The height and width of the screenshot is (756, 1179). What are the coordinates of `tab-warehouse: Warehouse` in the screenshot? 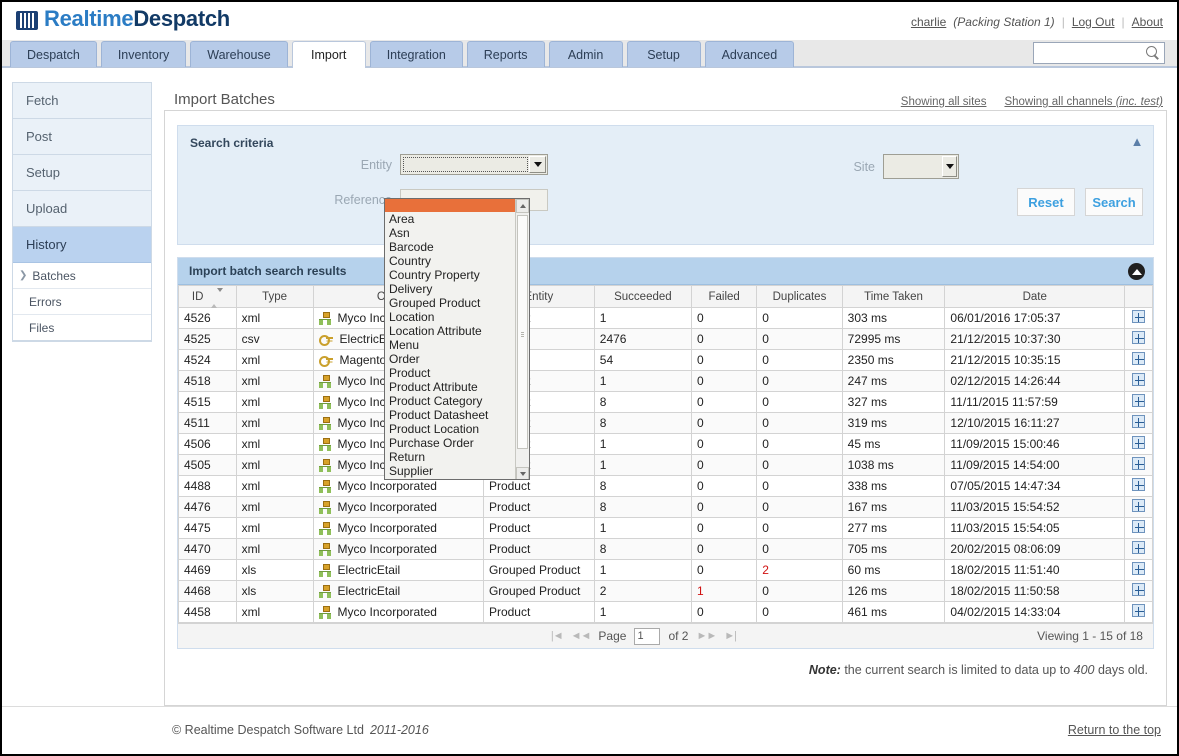 It's located at (239, 54).